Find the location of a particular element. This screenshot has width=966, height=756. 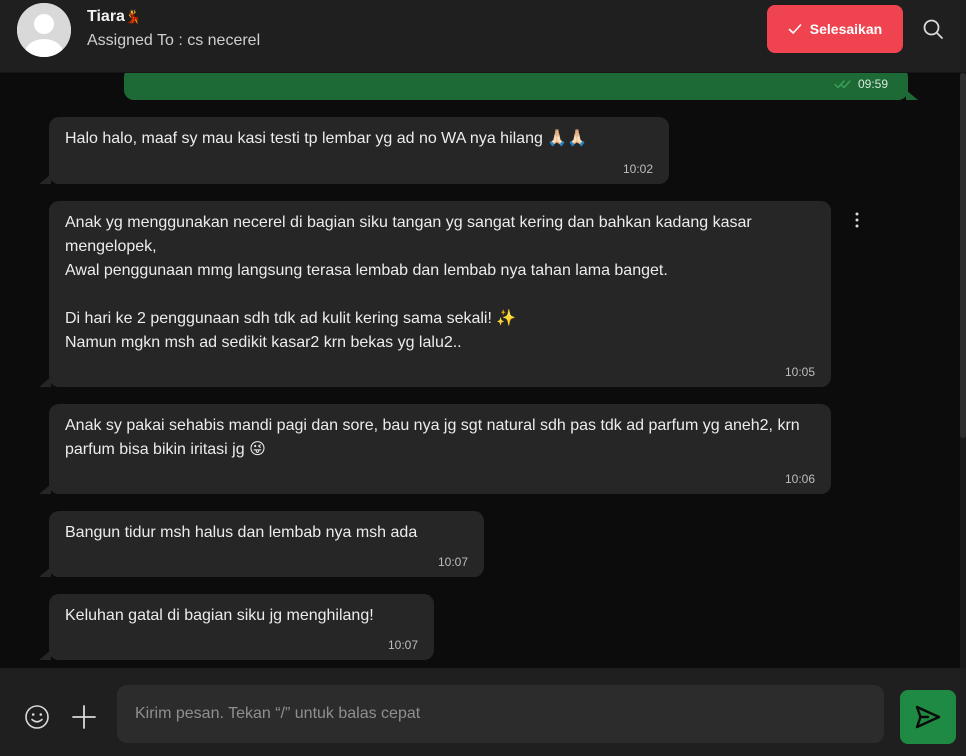

message-meta: 09:59 is located at coordinates (861, 84).